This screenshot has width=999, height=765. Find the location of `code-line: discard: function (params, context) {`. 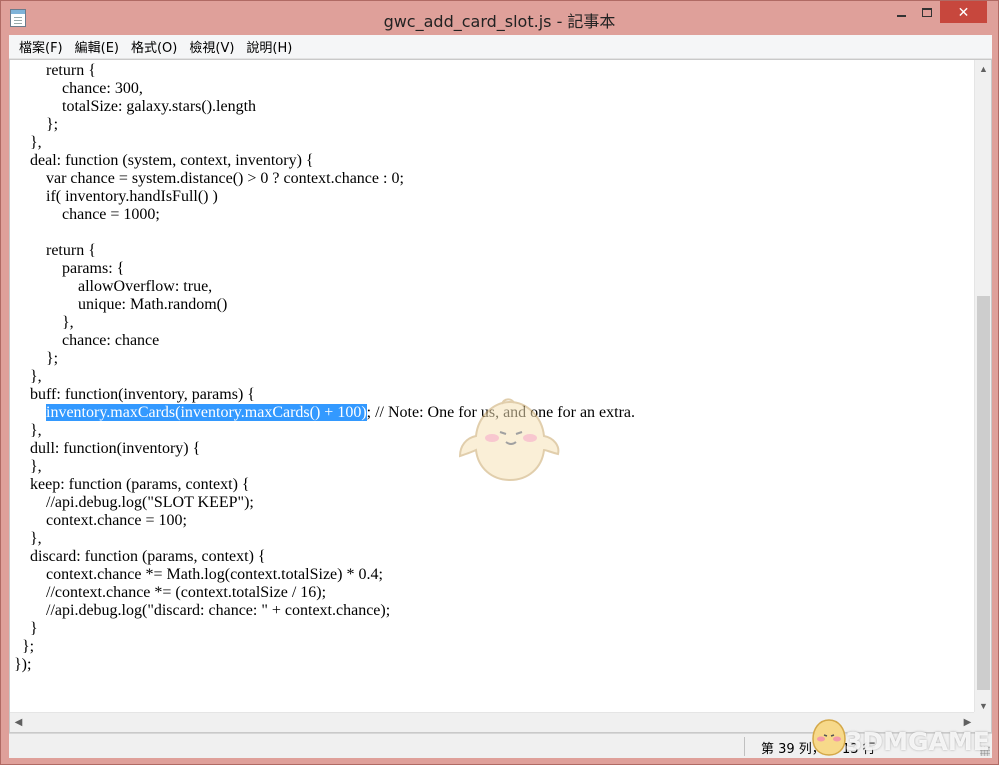

code-line: discard: function (params, context) { is located at coordinates (491, 557).